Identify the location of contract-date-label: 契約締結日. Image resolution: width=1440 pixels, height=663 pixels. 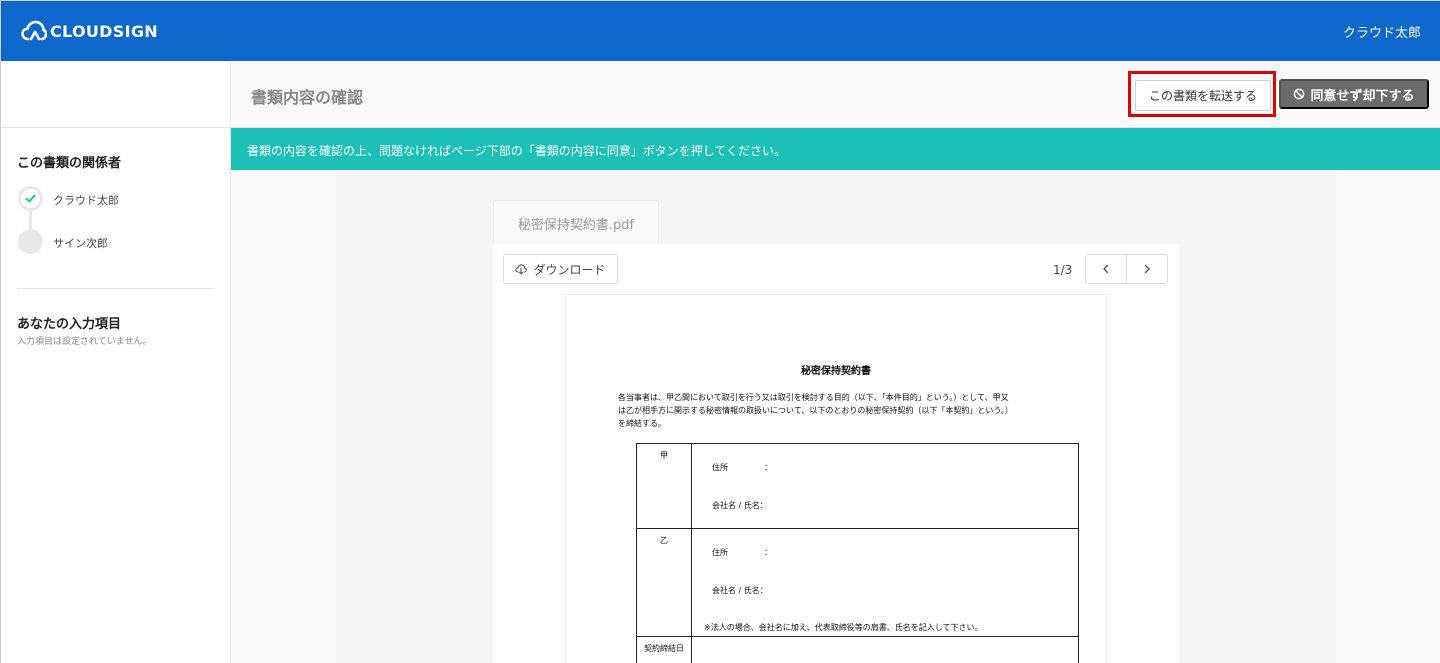
(664, 649).